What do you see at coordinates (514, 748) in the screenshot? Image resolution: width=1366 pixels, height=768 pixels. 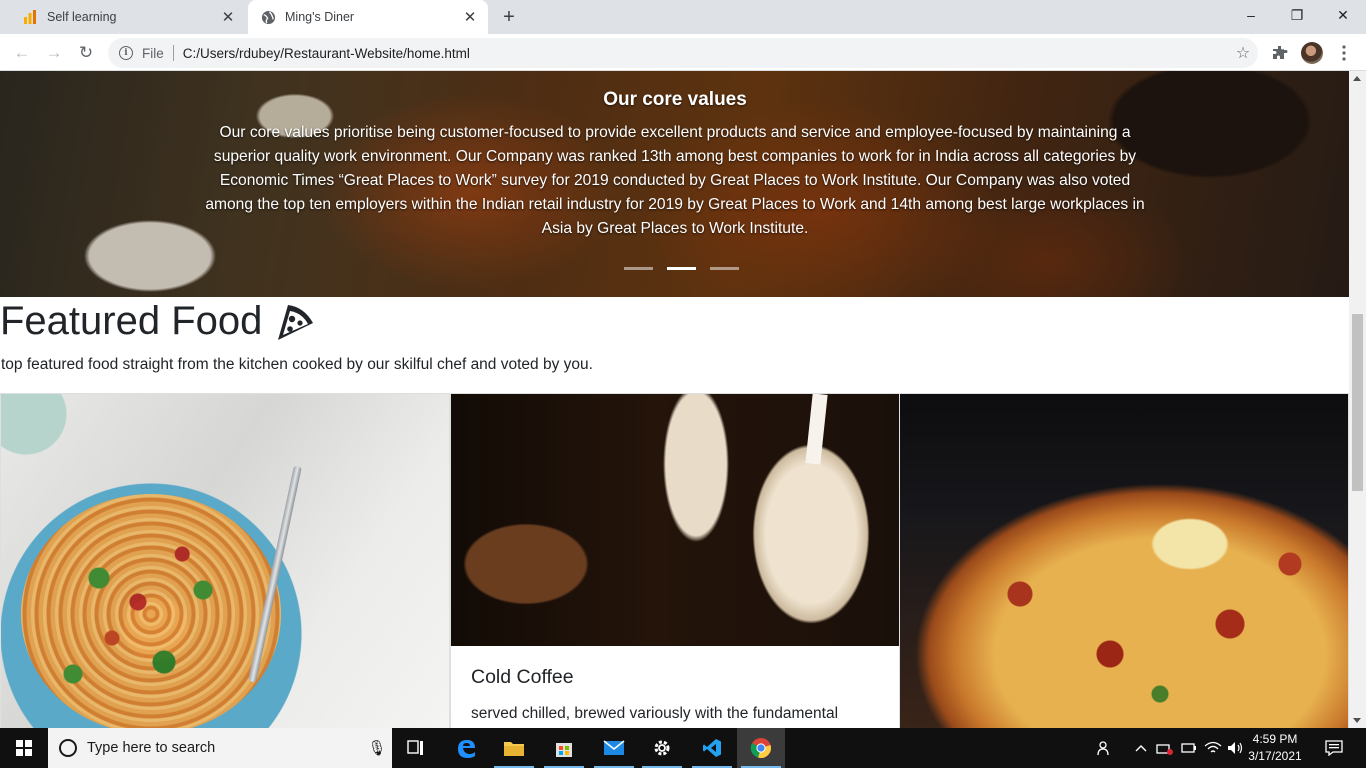 I see `file-explorer-icon` at bounding box center [514, 748].